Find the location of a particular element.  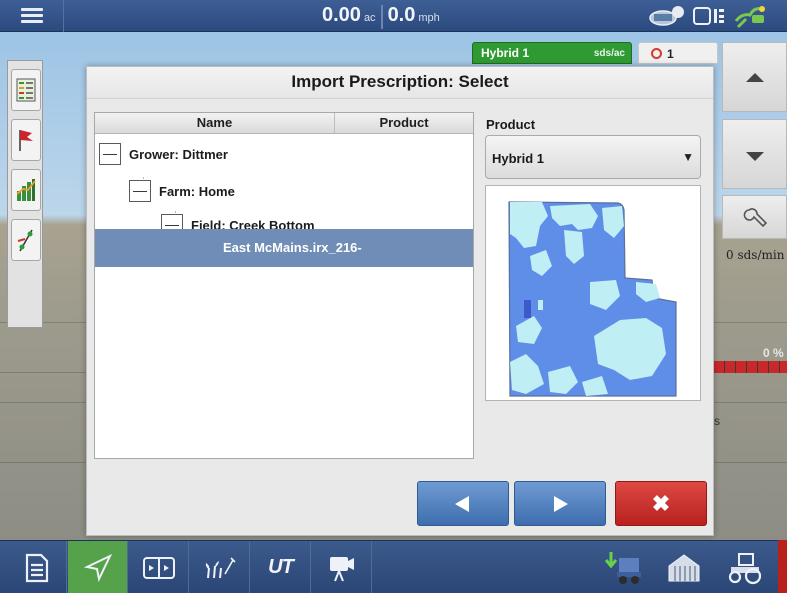

barn-icon is located at coordinates (684, 567).